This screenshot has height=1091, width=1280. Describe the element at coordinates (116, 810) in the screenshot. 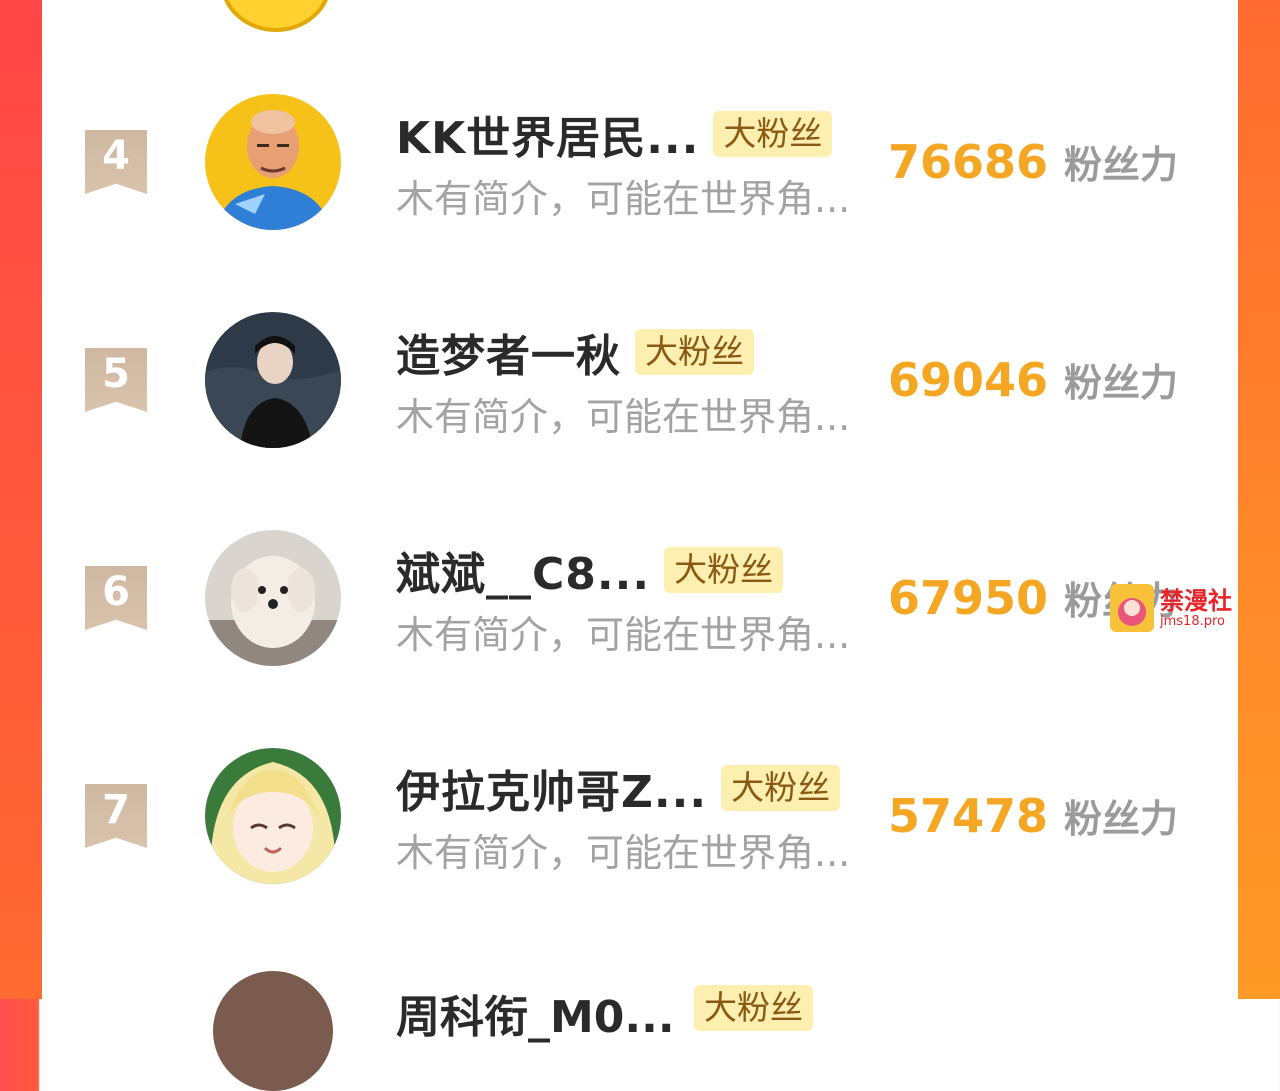

I see `rank-number: 7` at that location.